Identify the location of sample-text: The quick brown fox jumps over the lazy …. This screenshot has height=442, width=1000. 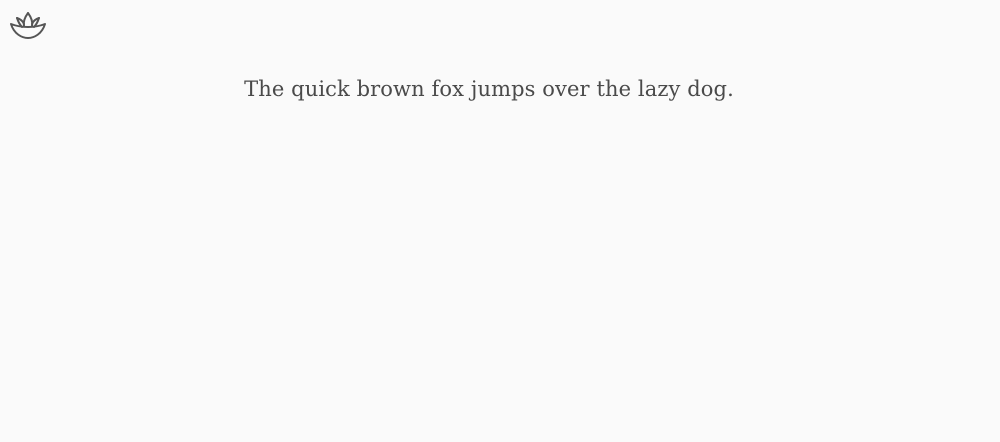
(489, 89).